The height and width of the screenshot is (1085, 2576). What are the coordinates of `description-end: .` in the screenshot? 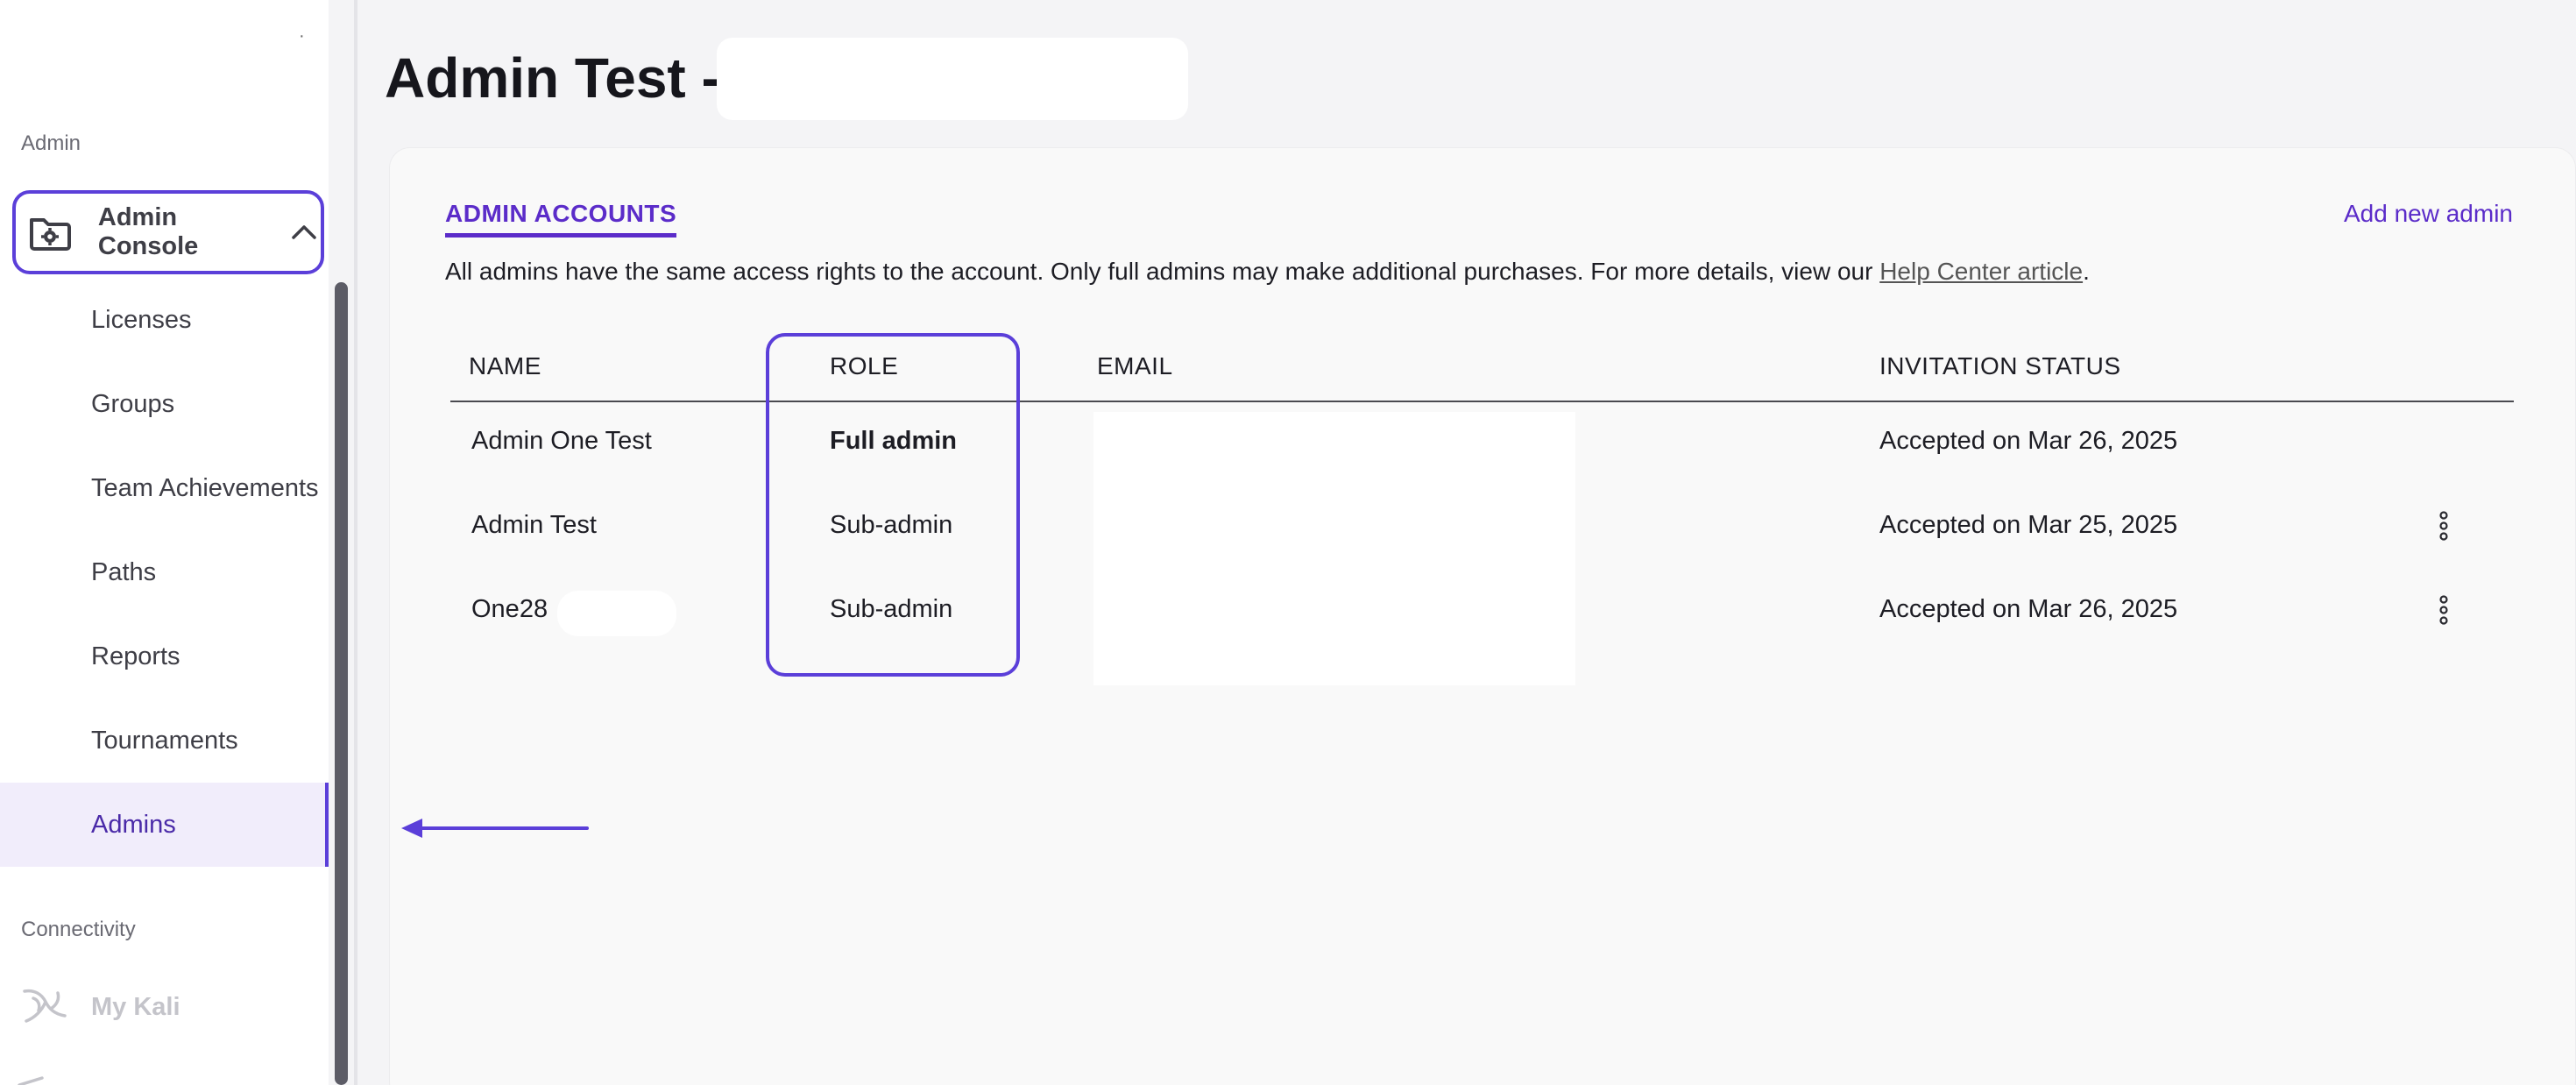 It's located at (2086, 271).